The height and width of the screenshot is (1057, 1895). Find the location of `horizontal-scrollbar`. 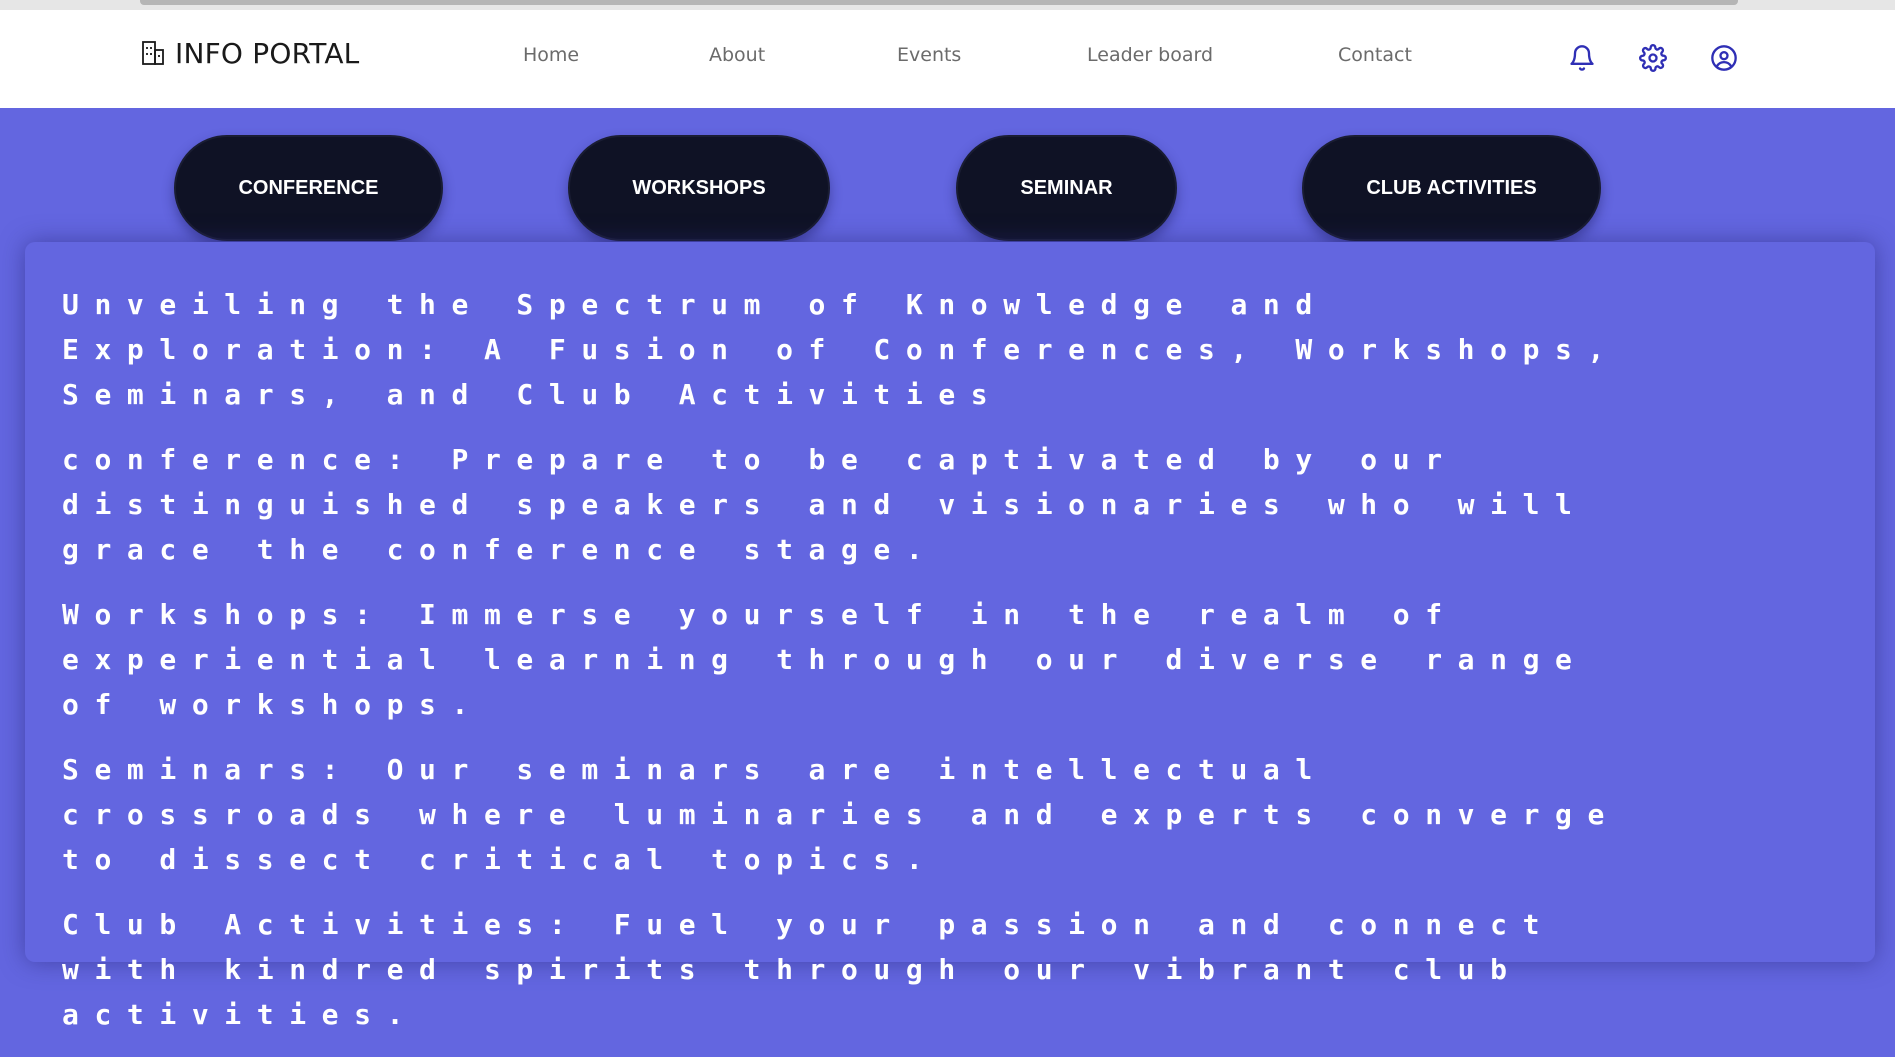

horizontal-scrollbar is located at coordinates (939, 2).